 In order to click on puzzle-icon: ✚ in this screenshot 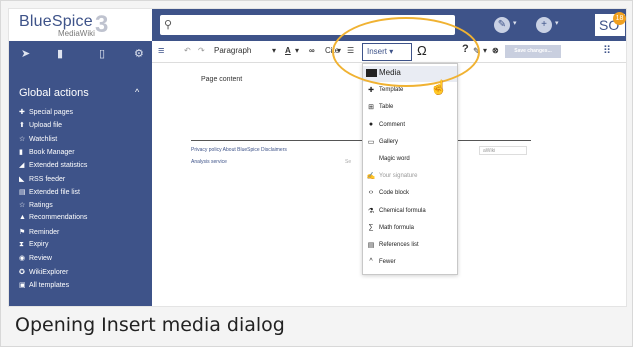, I will do `click(22, 112)`.